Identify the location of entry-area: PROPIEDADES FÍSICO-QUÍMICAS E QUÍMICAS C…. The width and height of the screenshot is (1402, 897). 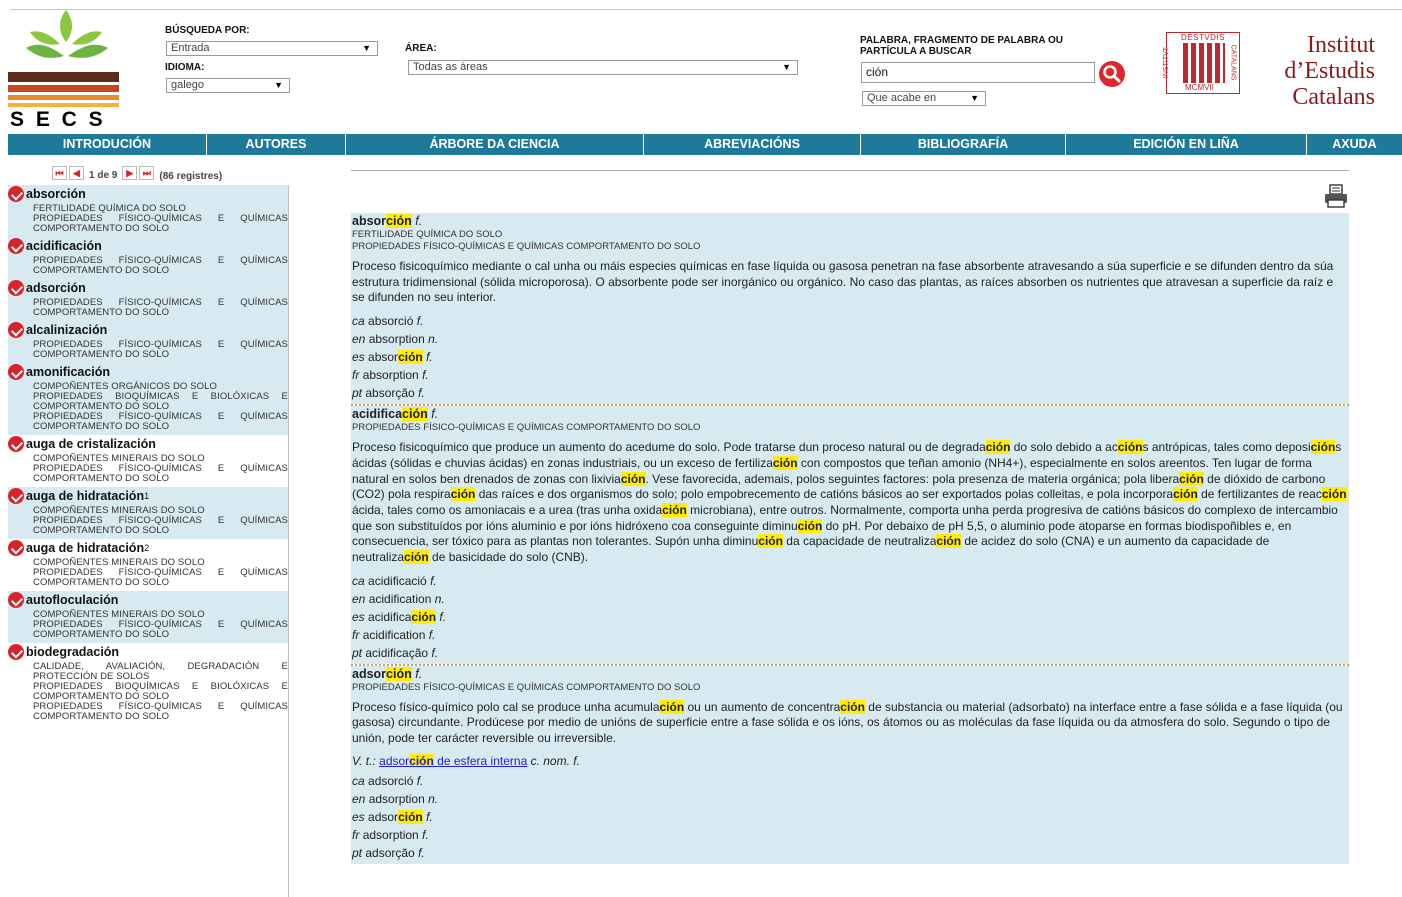
(526, 428).